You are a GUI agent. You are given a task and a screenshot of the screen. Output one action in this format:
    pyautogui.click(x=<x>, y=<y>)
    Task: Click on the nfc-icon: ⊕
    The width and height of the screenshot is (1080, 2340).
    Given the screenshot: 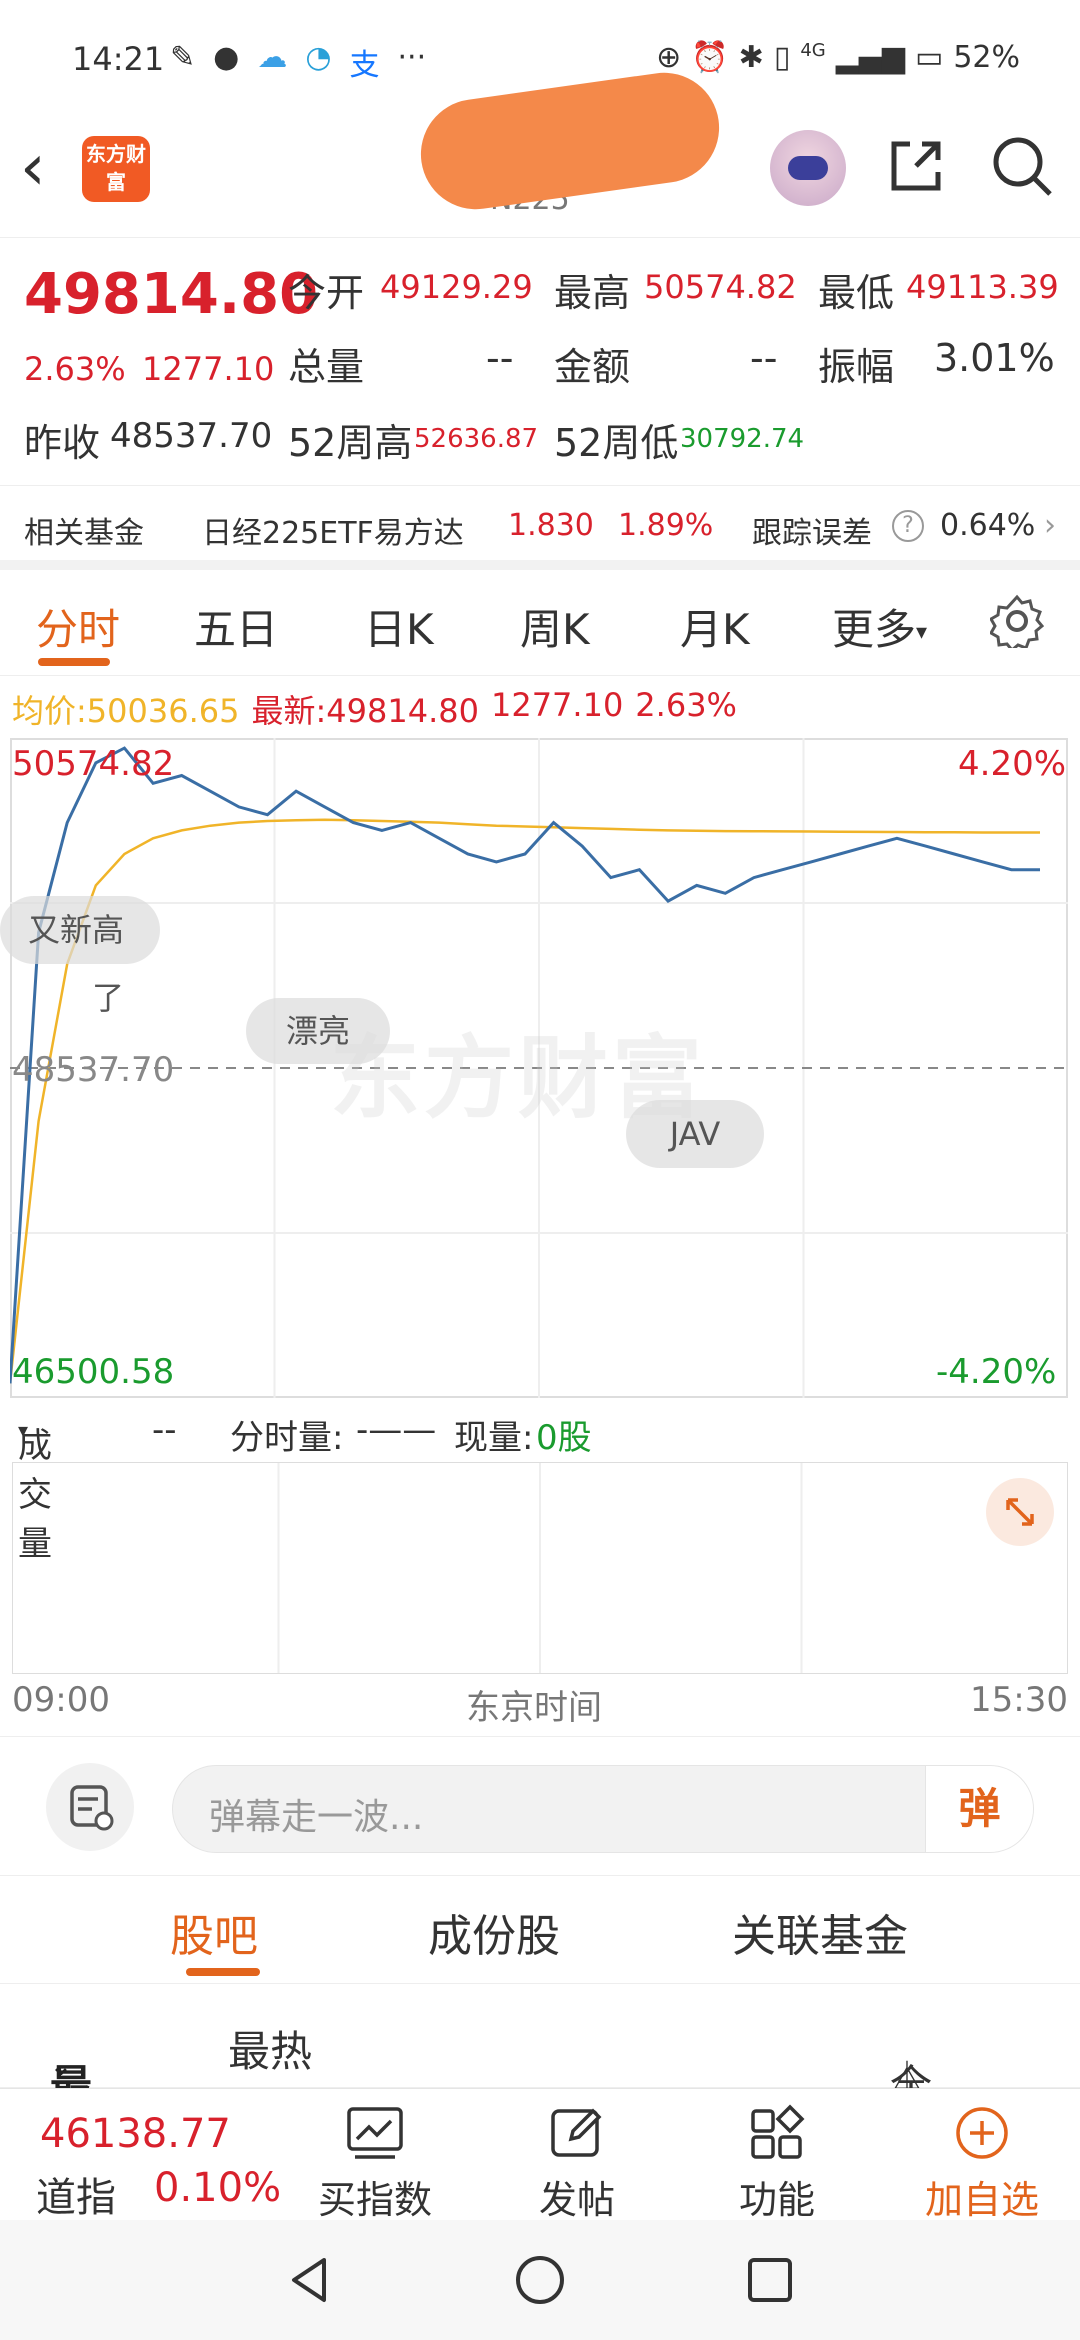 What is the action you would take?
    pyautogui.click(x=669, y=57)
    